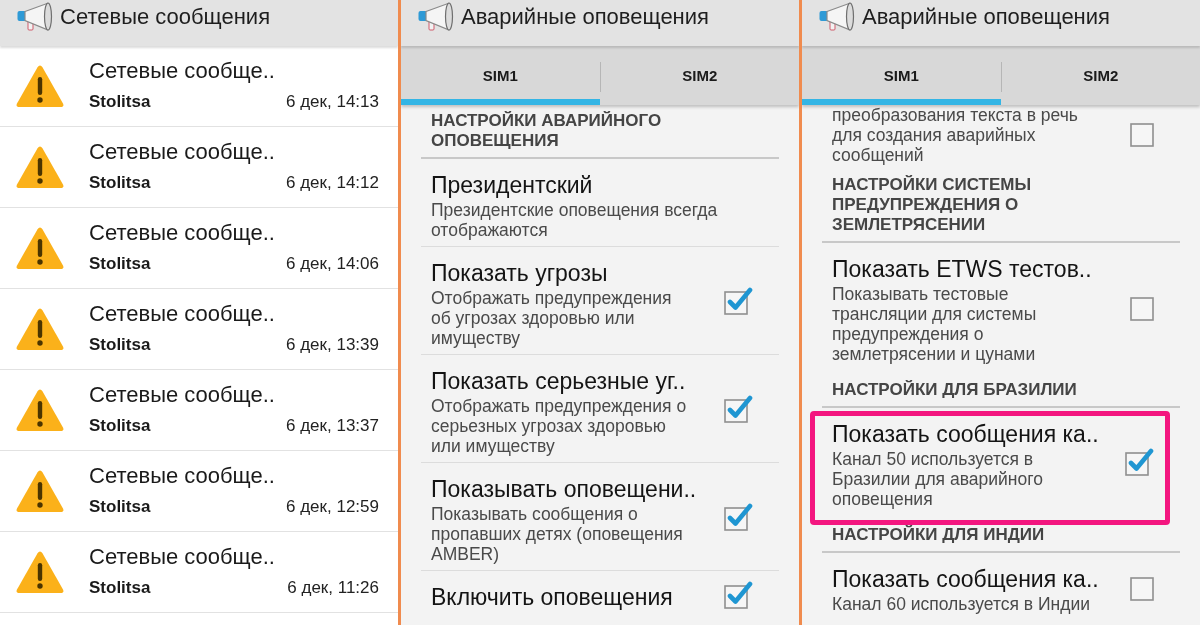 This screenshot has height=625, width=1200. What do you see at coordinates (332, 507) in the screenshot?
I see `message-time: 6 дек, 12:59` at bounding box center [332, 507].